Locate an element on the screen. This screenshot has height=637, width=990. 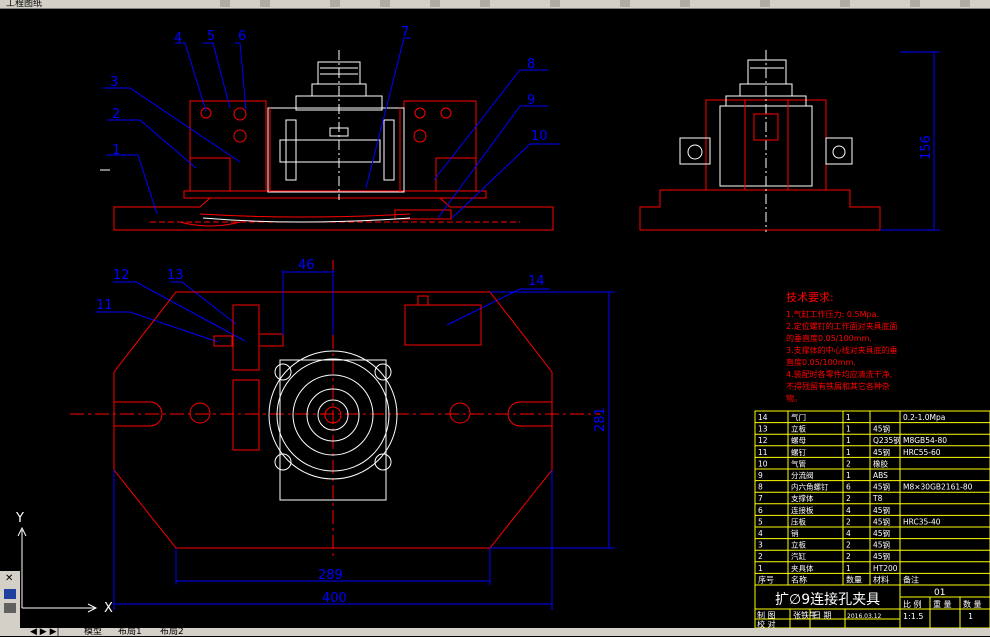
tech-line: 的垂直度0.05/100mm. is located at coordinates (829, 338).